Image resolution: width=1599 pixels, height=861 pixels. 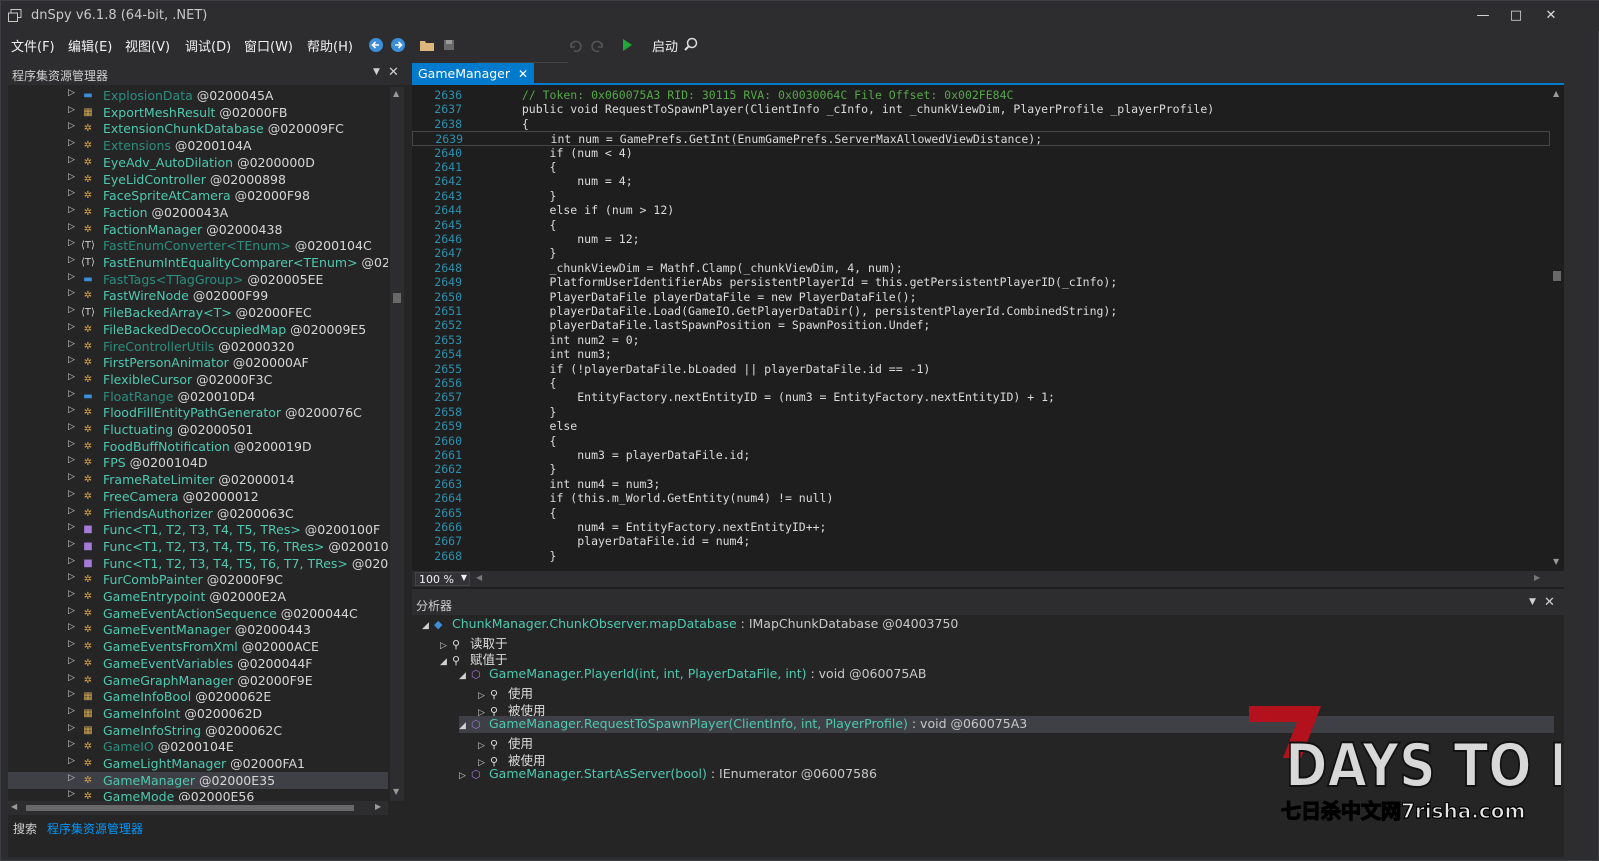 I want to click on tree-item: ▷ ✲ FurCombPainter @02000F9C, so click(x=198, y=579).